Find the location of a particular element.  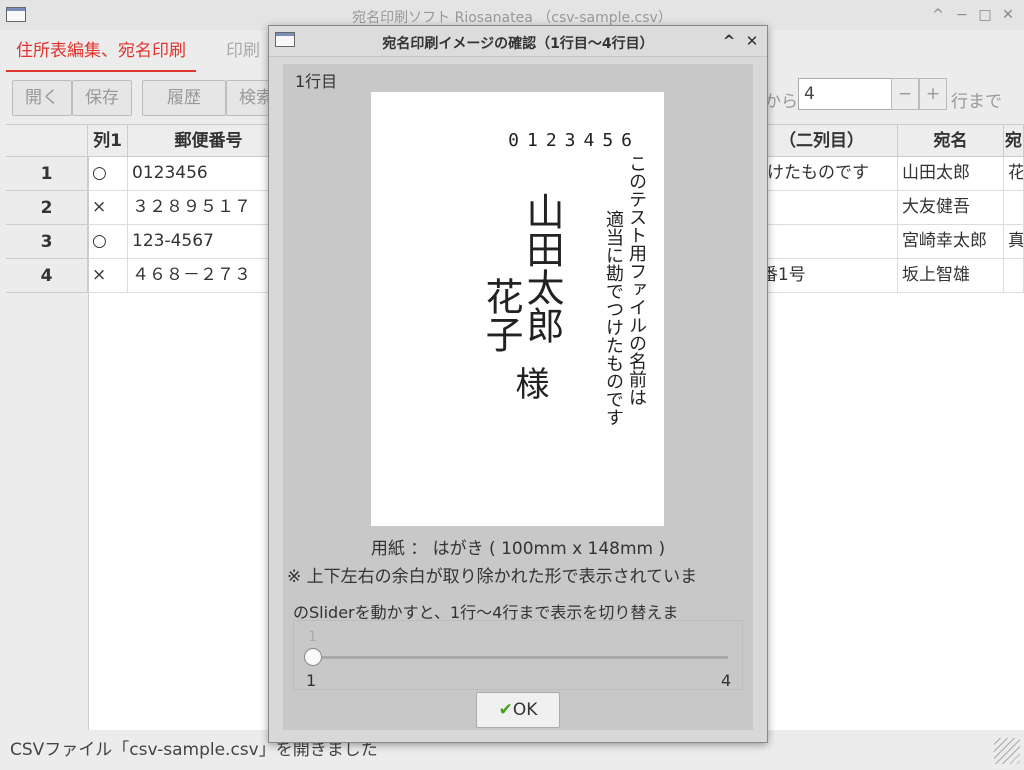

tab-address-edit: 住所表編集、宛名印刷 is located at coordinates (101, 51).